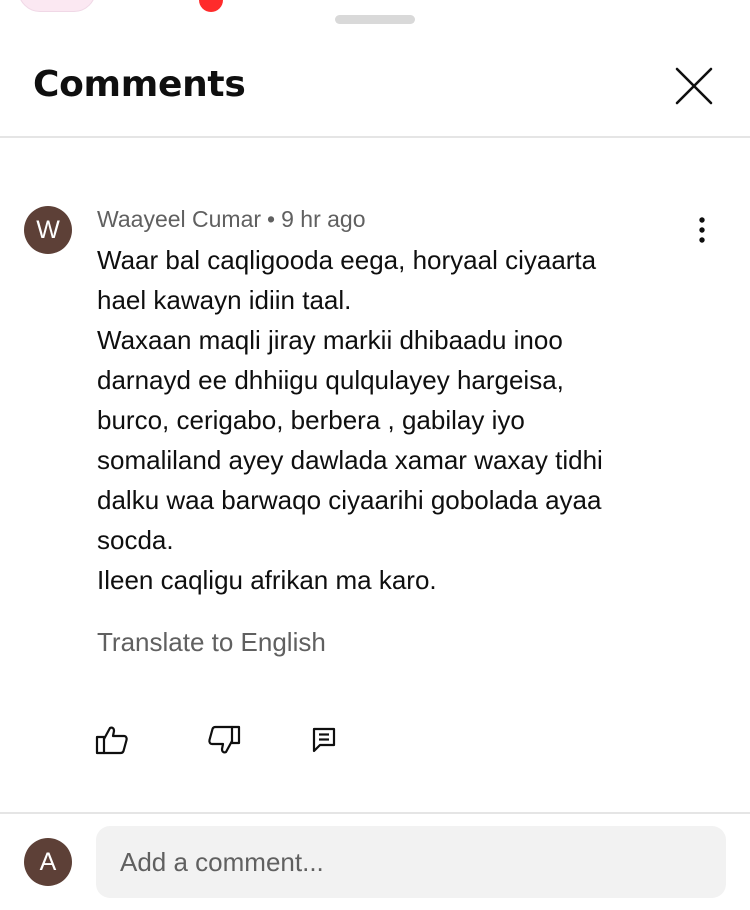  I want to click on divider, so click(375, 813).